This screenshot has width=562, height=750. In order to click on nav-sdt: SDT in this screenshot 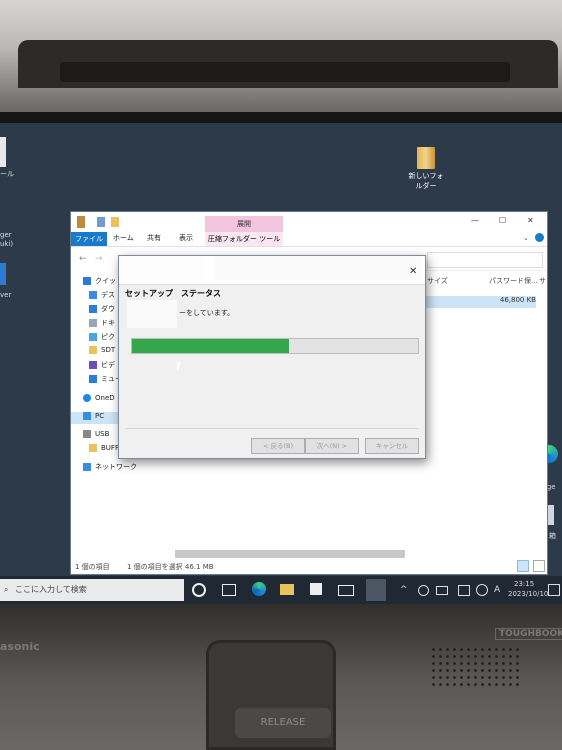, I will do `click(102, 352)`.